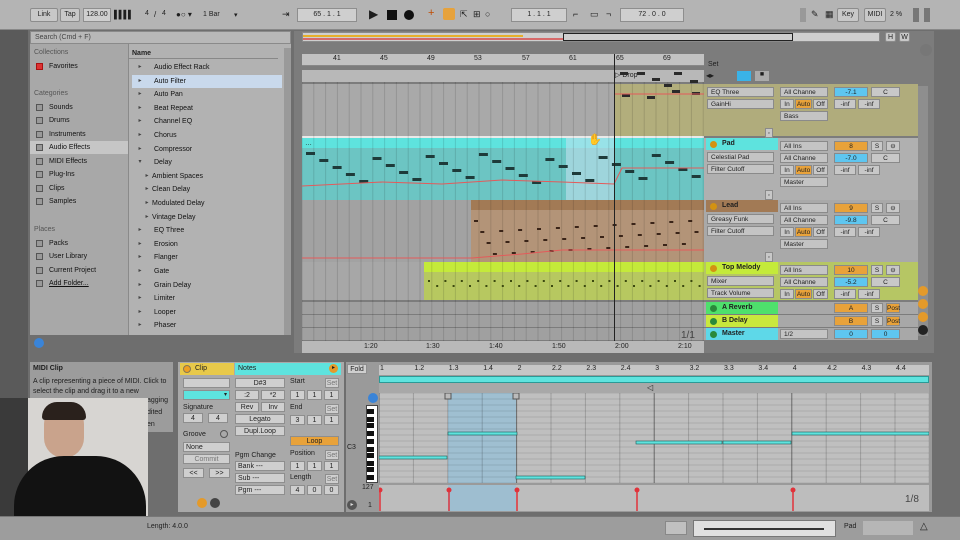  I want to click on loop-start-field: 1 . 1 . 1, so click(539, 15).